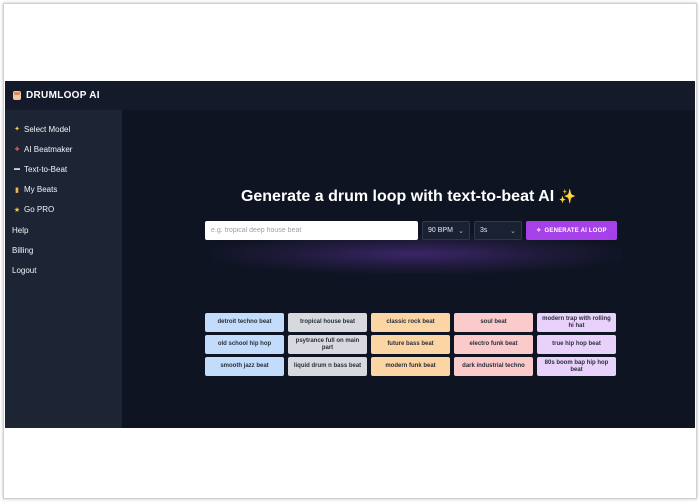 This screenshot has width=700, height=502. What do you see at coordinates (63, 210) in the screenshot?
I see `sidebar-item-go-pro: ★ Go PRO` at bounding box center [63, 210].